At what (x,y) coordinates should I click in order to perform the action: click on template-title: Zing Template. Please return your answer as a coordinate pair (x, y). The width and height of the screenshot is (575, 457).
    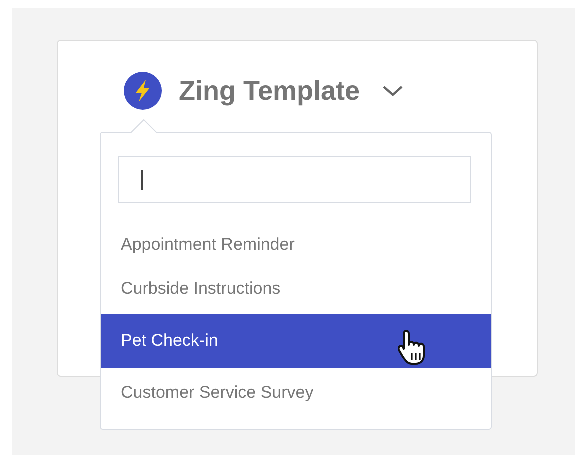
    Looking at the image, I should click on (269, 91).